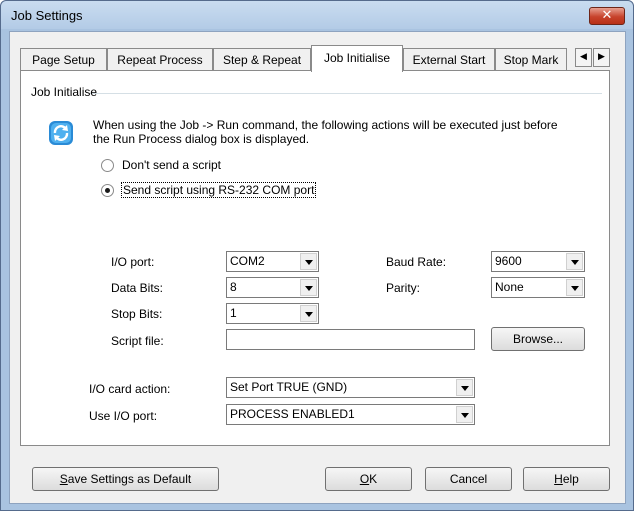 The image size is (634, 511). What do you see at coordinates (63, 479) in the screenshot?
I see `save-mnemonic: S` at bounding box center [63, 479].